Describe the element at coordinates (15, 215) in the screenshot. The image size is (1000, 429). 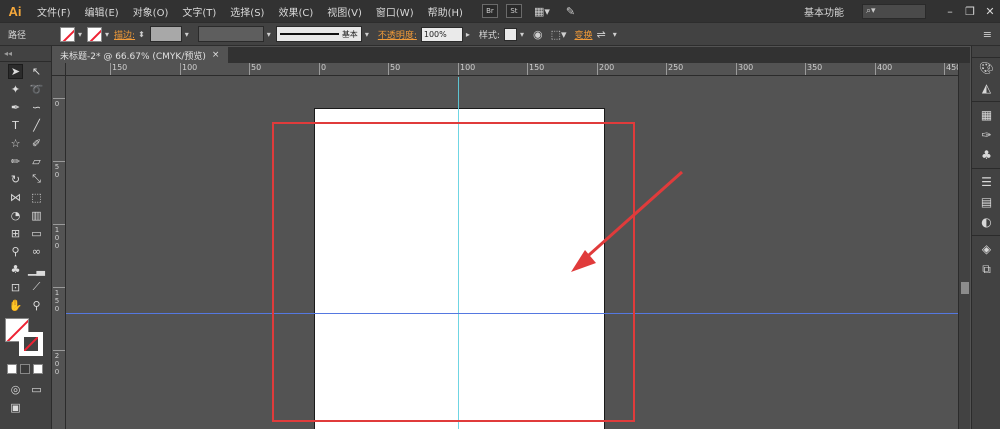
I see `shape-builder-tool-icon: ◔` at that location.